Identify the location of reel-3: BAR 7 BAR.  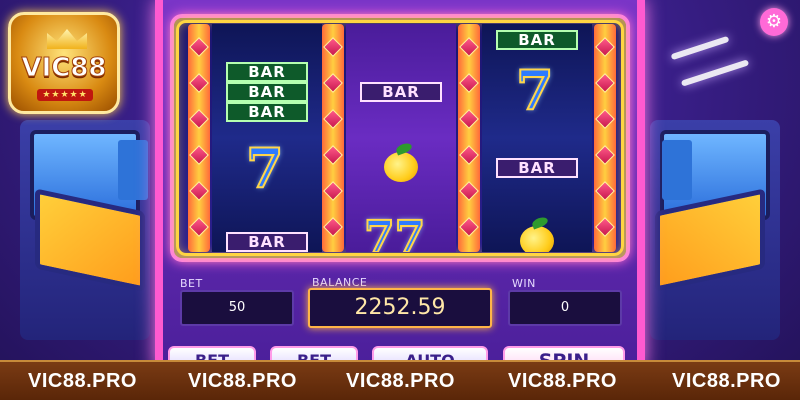
(537, 138).